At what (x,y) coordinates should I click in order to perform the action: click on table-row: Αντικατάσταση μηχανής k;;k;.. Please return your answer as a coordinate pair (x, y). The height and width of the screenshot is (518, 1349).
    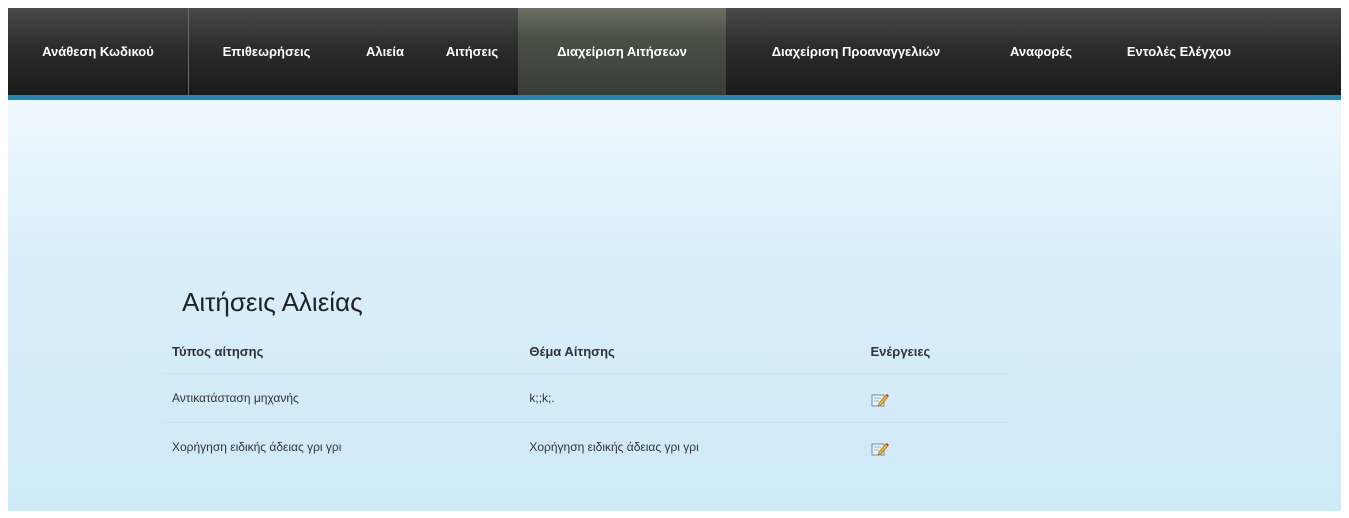
    Looking at the image, I should click on (585, 398).